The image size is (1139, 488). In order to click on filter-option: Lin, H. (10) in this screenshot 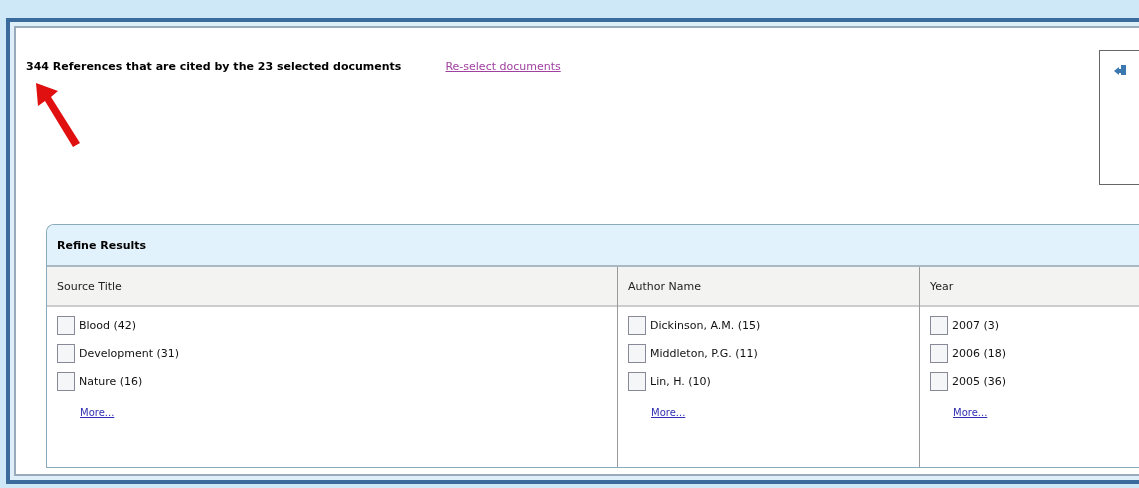, I will do `click(768, 377)`.